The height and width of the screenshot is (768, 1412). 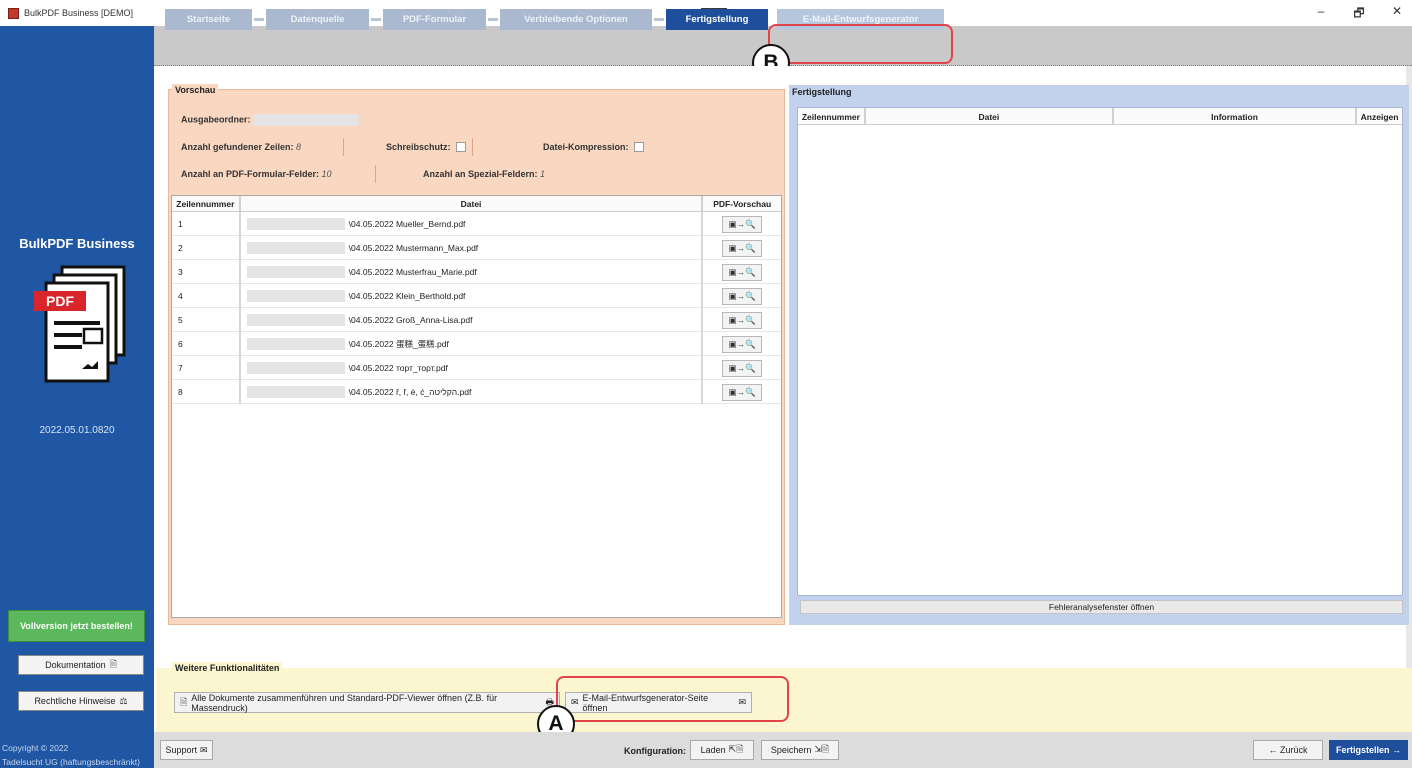 What do you see at coordinates (206, 344) in the screenshot?
I see `row-number: 6` at bounding box center [206, 344].